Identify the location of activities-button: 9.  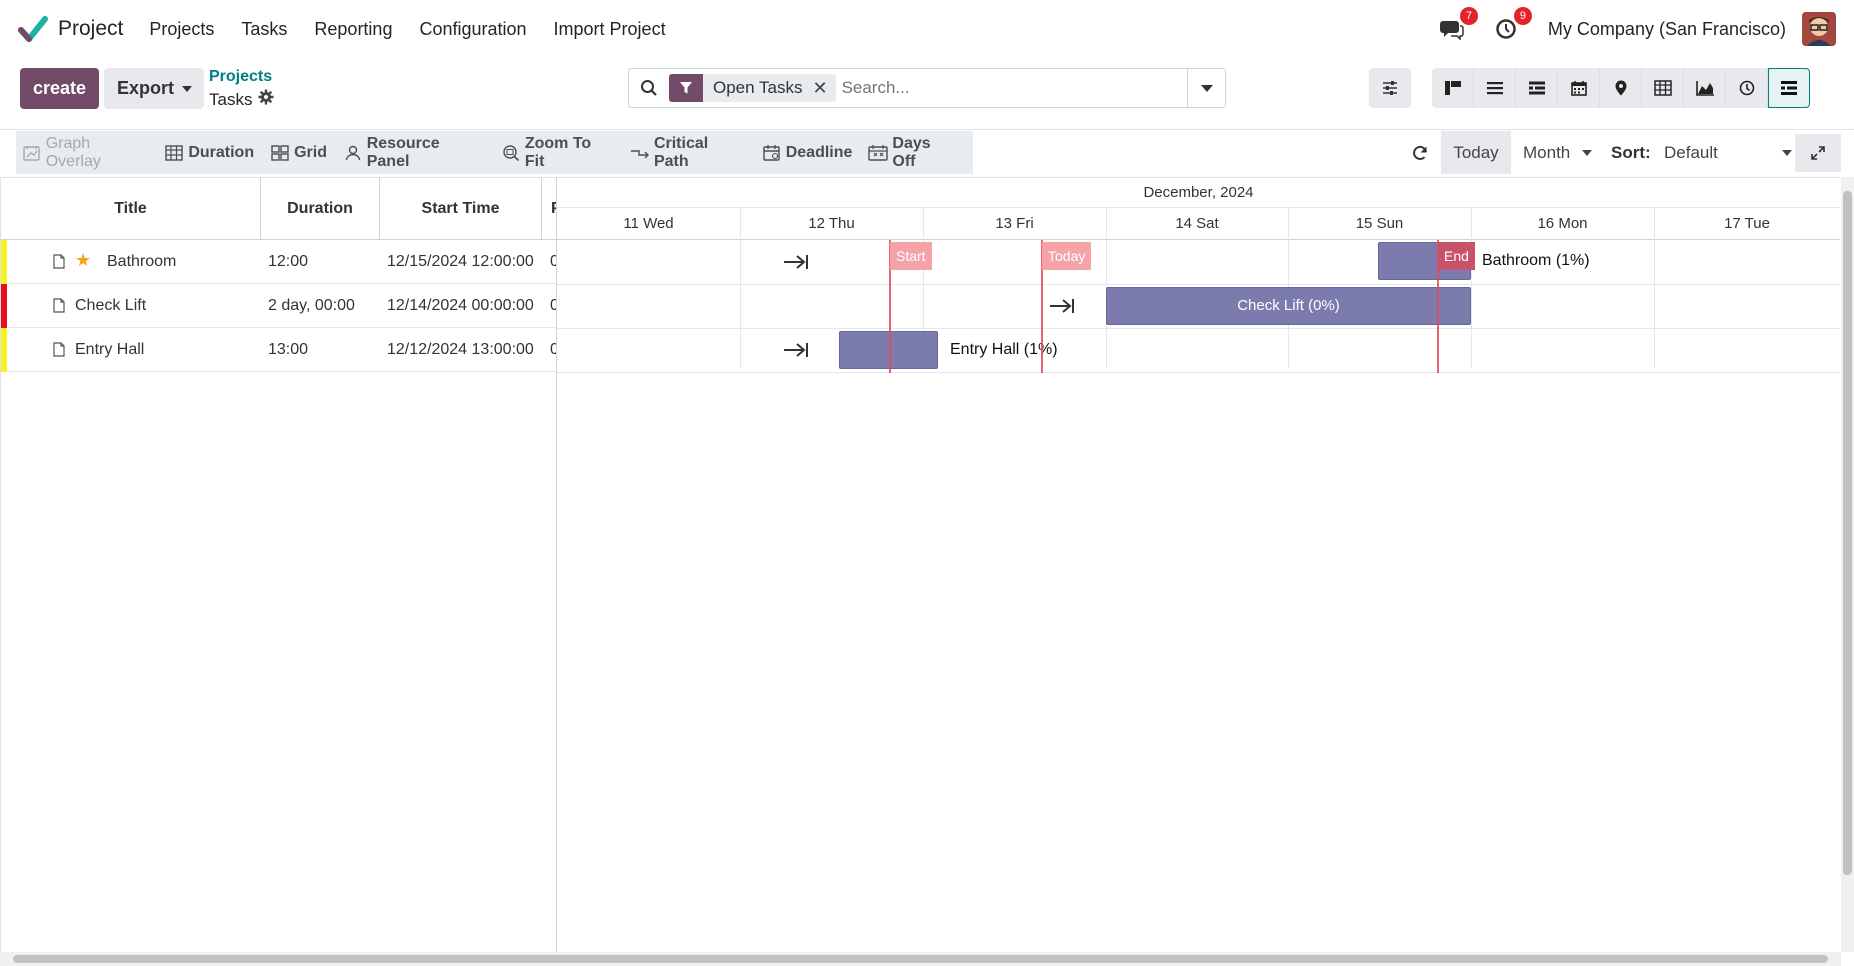
(1511, 26).